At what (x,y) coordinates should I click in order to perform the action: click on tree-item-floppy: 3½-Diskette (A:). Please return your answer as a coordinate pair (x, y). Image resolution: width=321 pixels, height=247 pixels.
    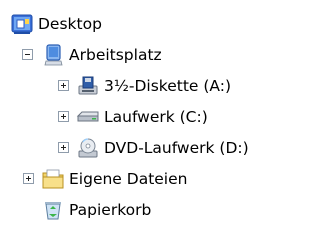
    Looking at the image, I should click on (160, 86).